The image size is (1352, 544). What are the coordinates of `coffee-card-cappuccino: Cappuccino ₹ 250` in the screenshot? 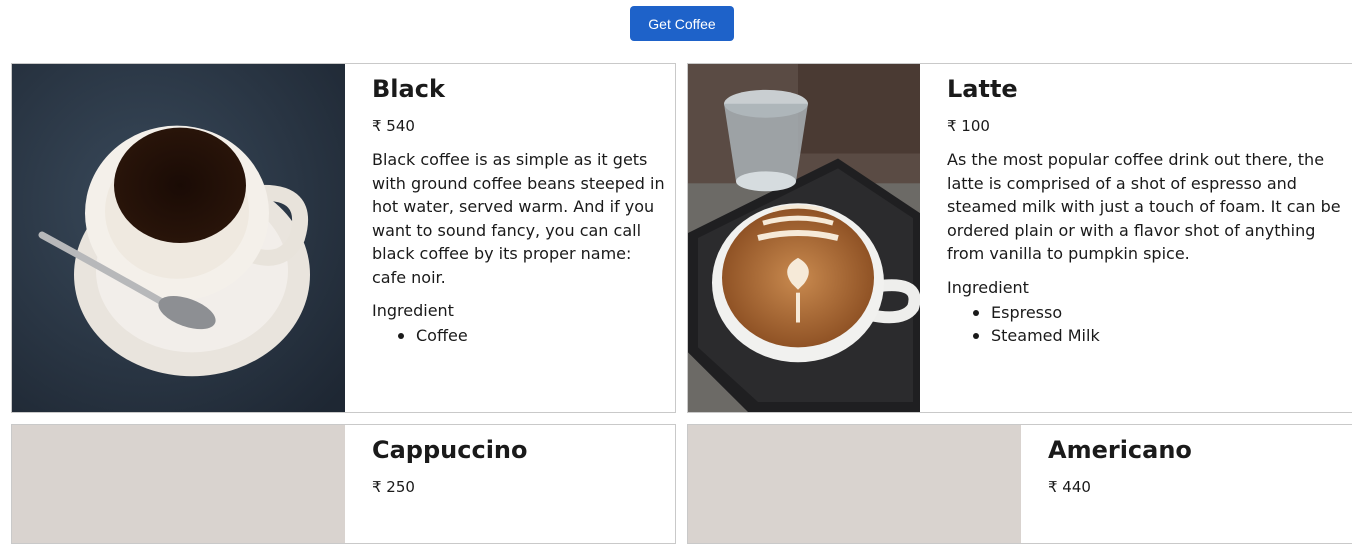 It's located at (343, 484).